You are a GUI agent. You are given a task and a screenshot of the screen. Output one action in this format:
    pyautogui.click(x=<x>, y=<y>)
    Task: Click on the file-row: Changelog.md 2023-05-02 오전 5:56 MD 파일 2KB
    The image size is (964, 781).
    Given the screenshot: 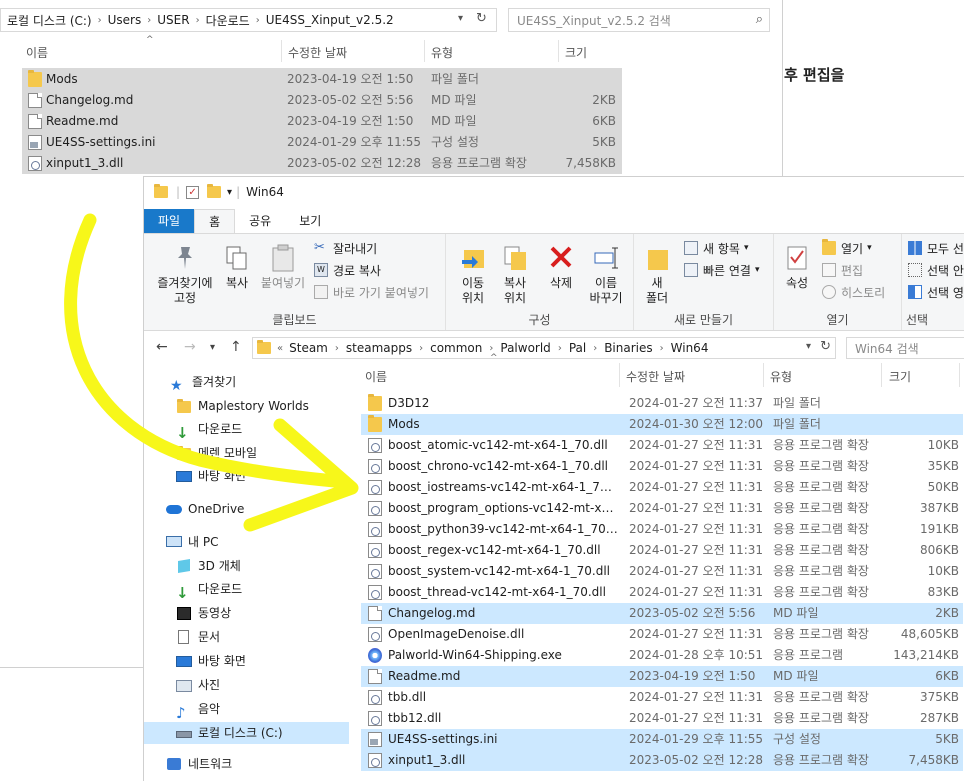 What is the action you would take?
    pyautogui.click(x=662, y=613)
    